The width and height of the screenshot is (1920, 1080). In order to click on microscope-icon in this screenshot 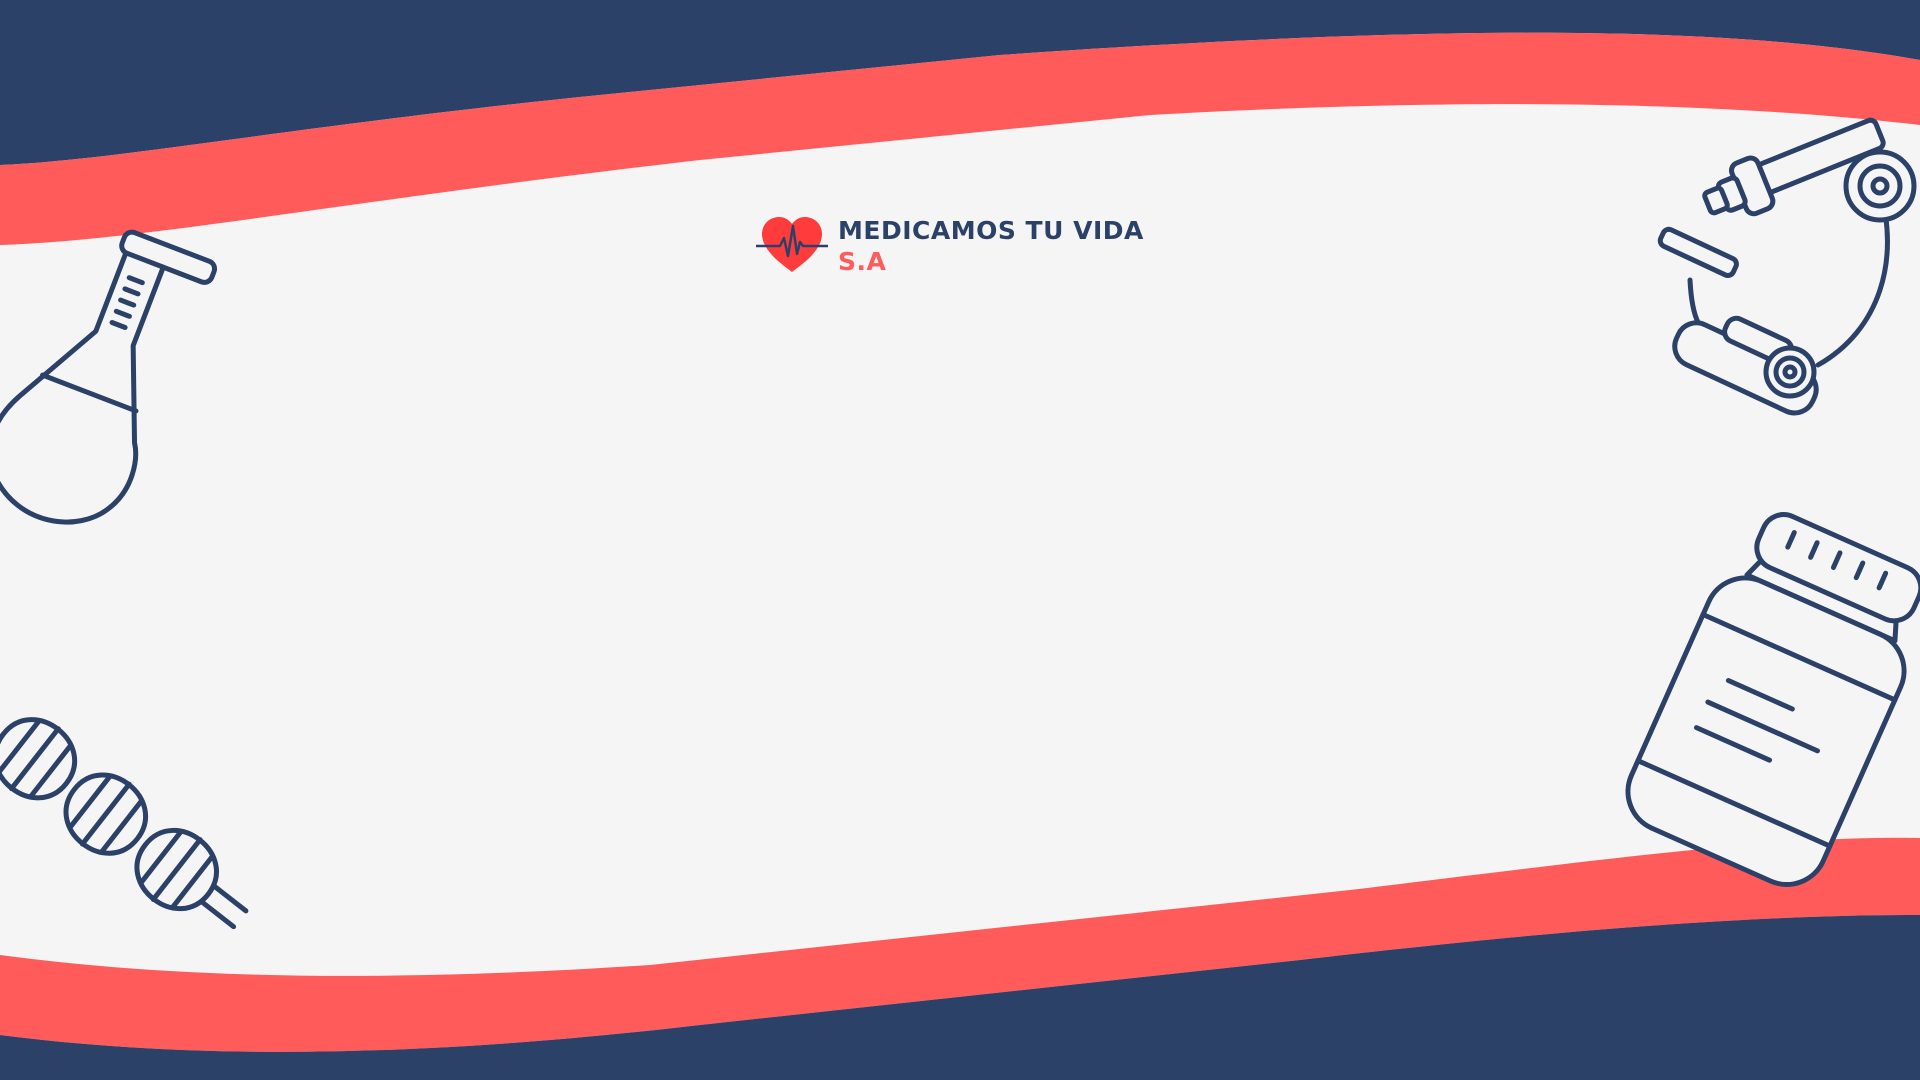, I will do `click(1787, 266)`.